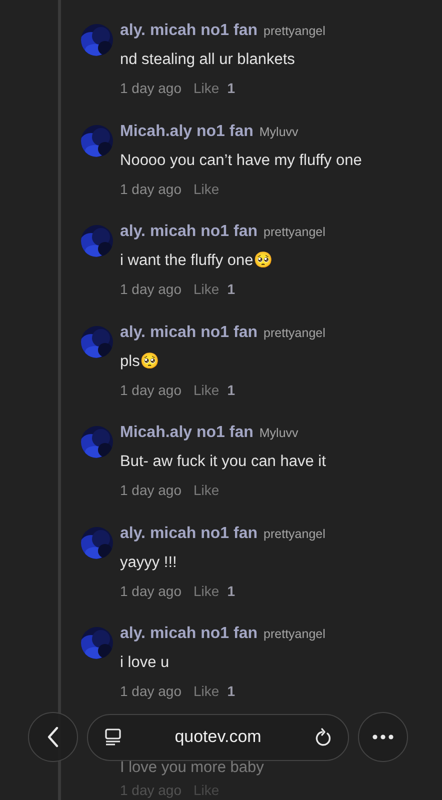 This screenshot has width=442, height=800. I want to click on url-text: quotev.com, so click(218, 737).